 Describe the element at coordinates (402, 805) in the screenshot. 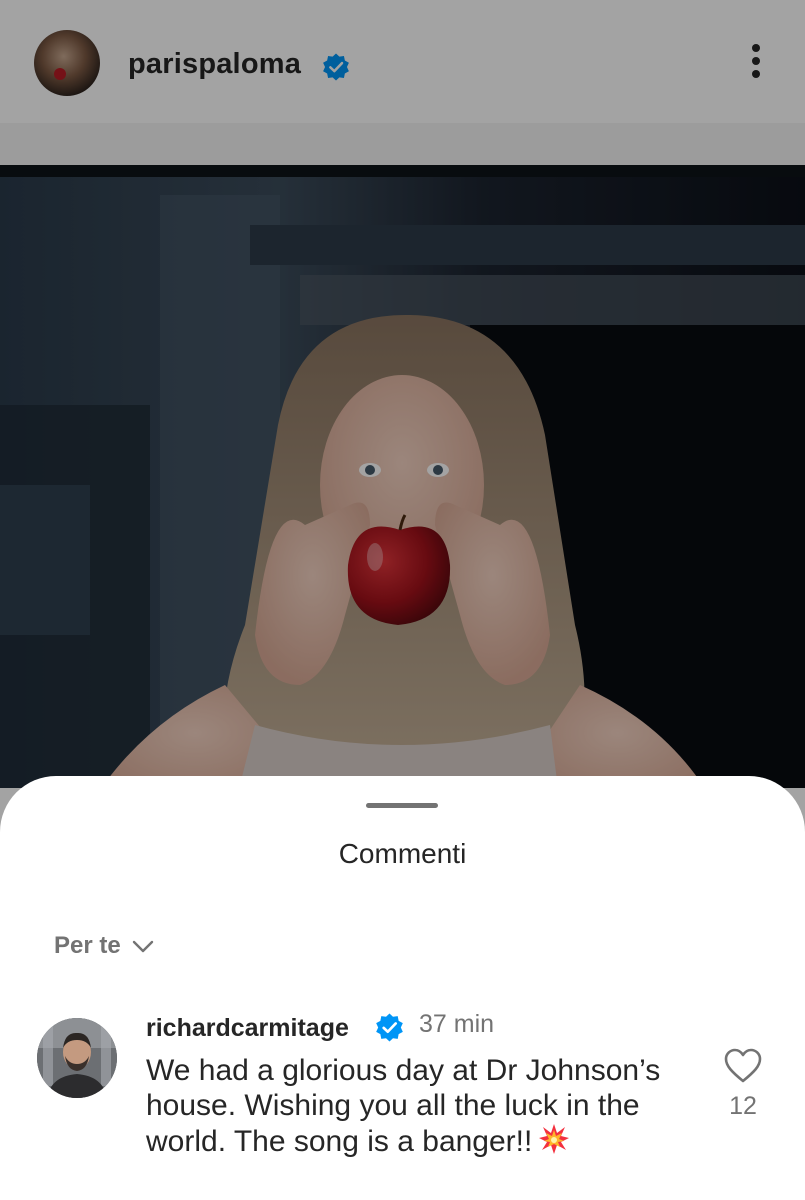

I see `sheet-drag-handle` at that location.